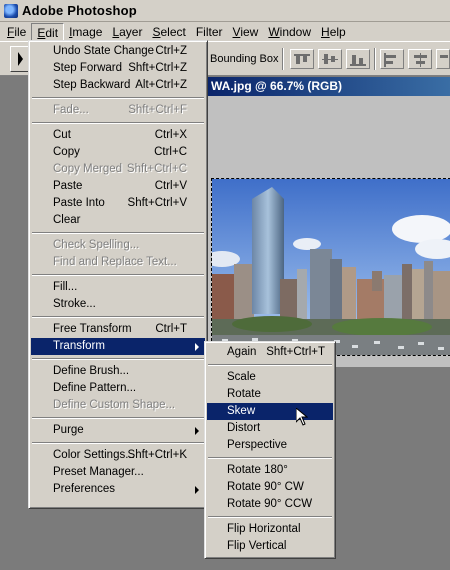 The width and height of the screenshot is (450, 570). I want to click on menu-item-perspective: Perspective, so click(270, 445).